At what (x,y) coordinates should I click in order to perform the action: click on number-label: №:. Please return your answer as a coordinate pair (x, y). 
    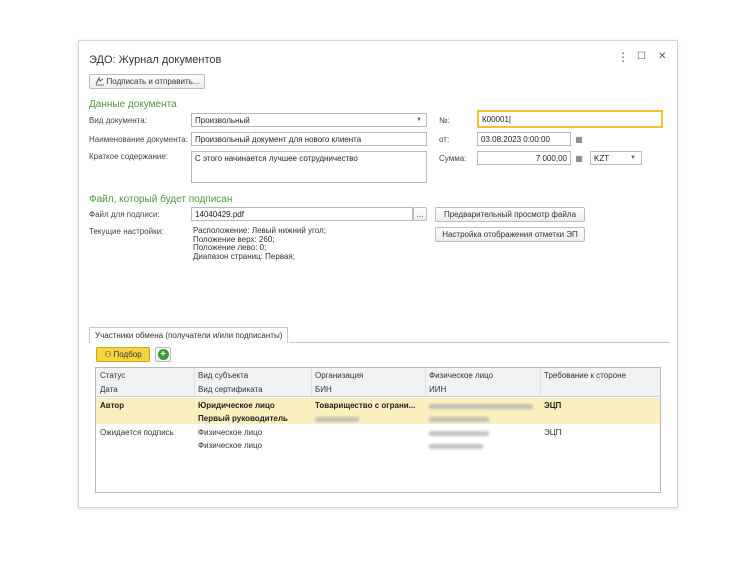
    Looking at the image, I should click on (444, 120).